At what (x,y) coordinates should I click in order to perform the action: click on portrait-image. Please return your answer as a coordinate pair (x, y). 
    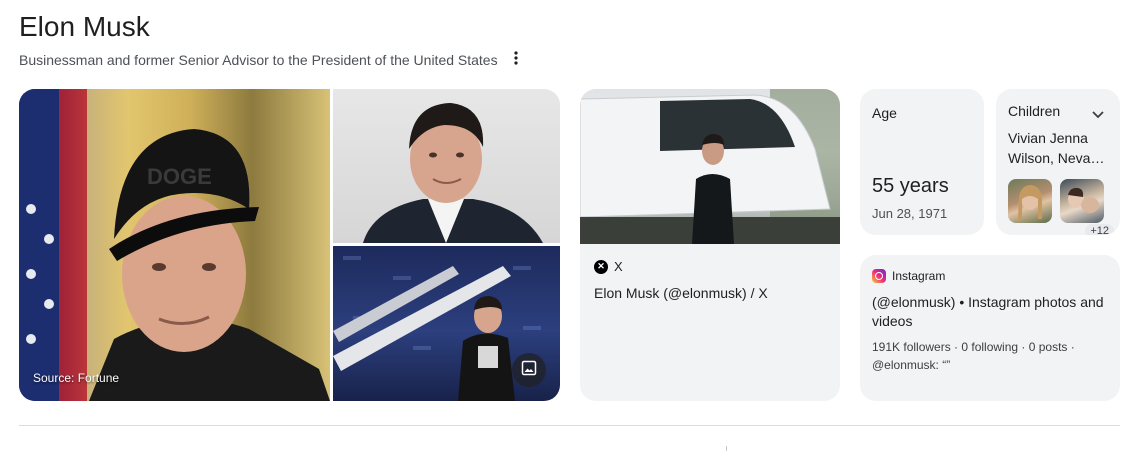
    Looking at the image, I should click on (446, 166).